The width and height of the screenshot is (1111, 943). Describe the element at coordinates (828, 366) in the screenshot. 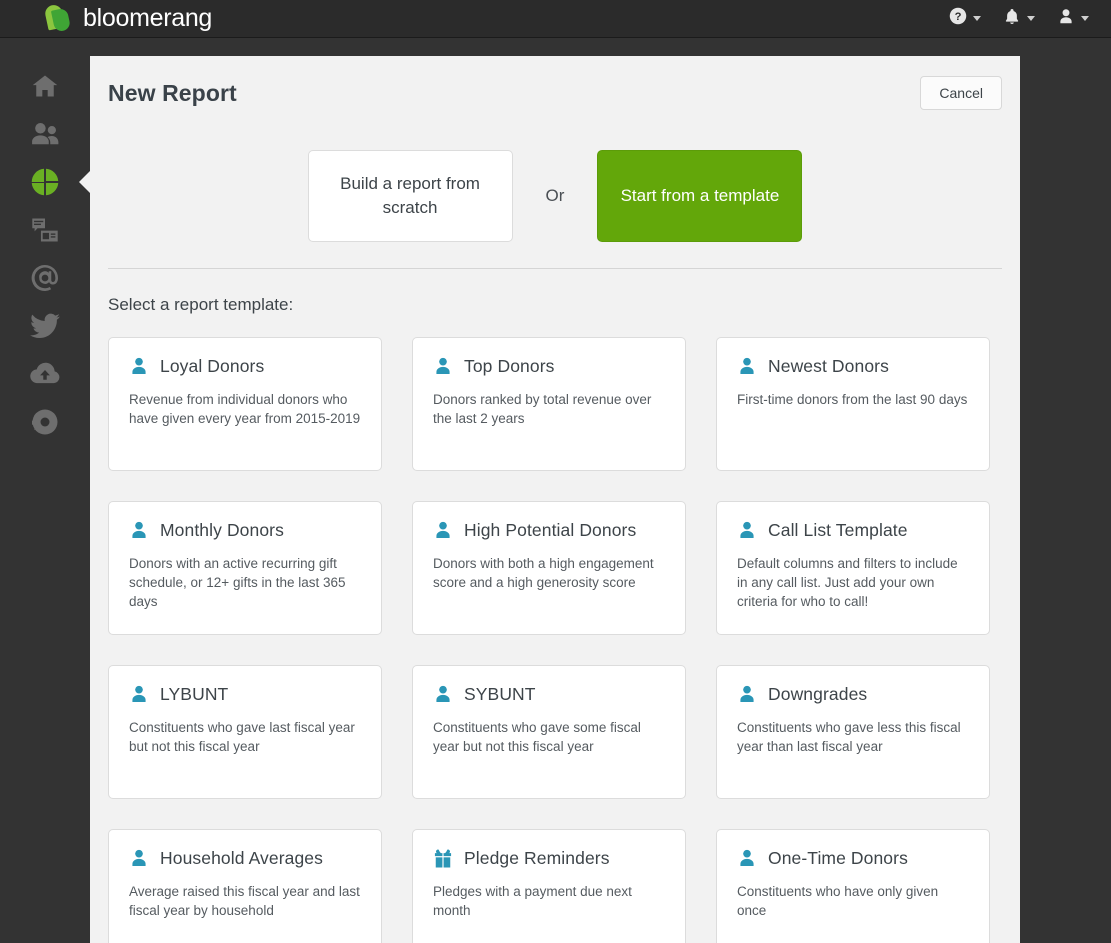

I see `template-card-title: Newest Donors` at that location.